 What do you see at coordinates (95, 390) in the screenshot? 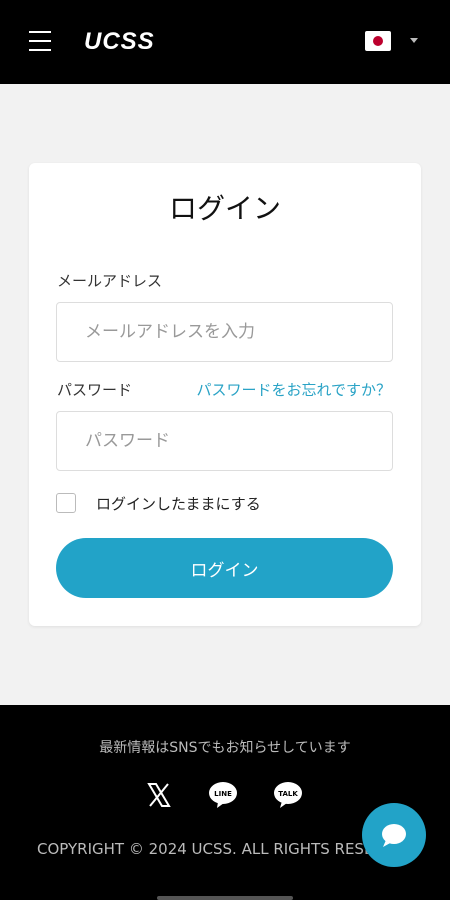
I see `password-label: パスワード` at bounding box center [95, 390].